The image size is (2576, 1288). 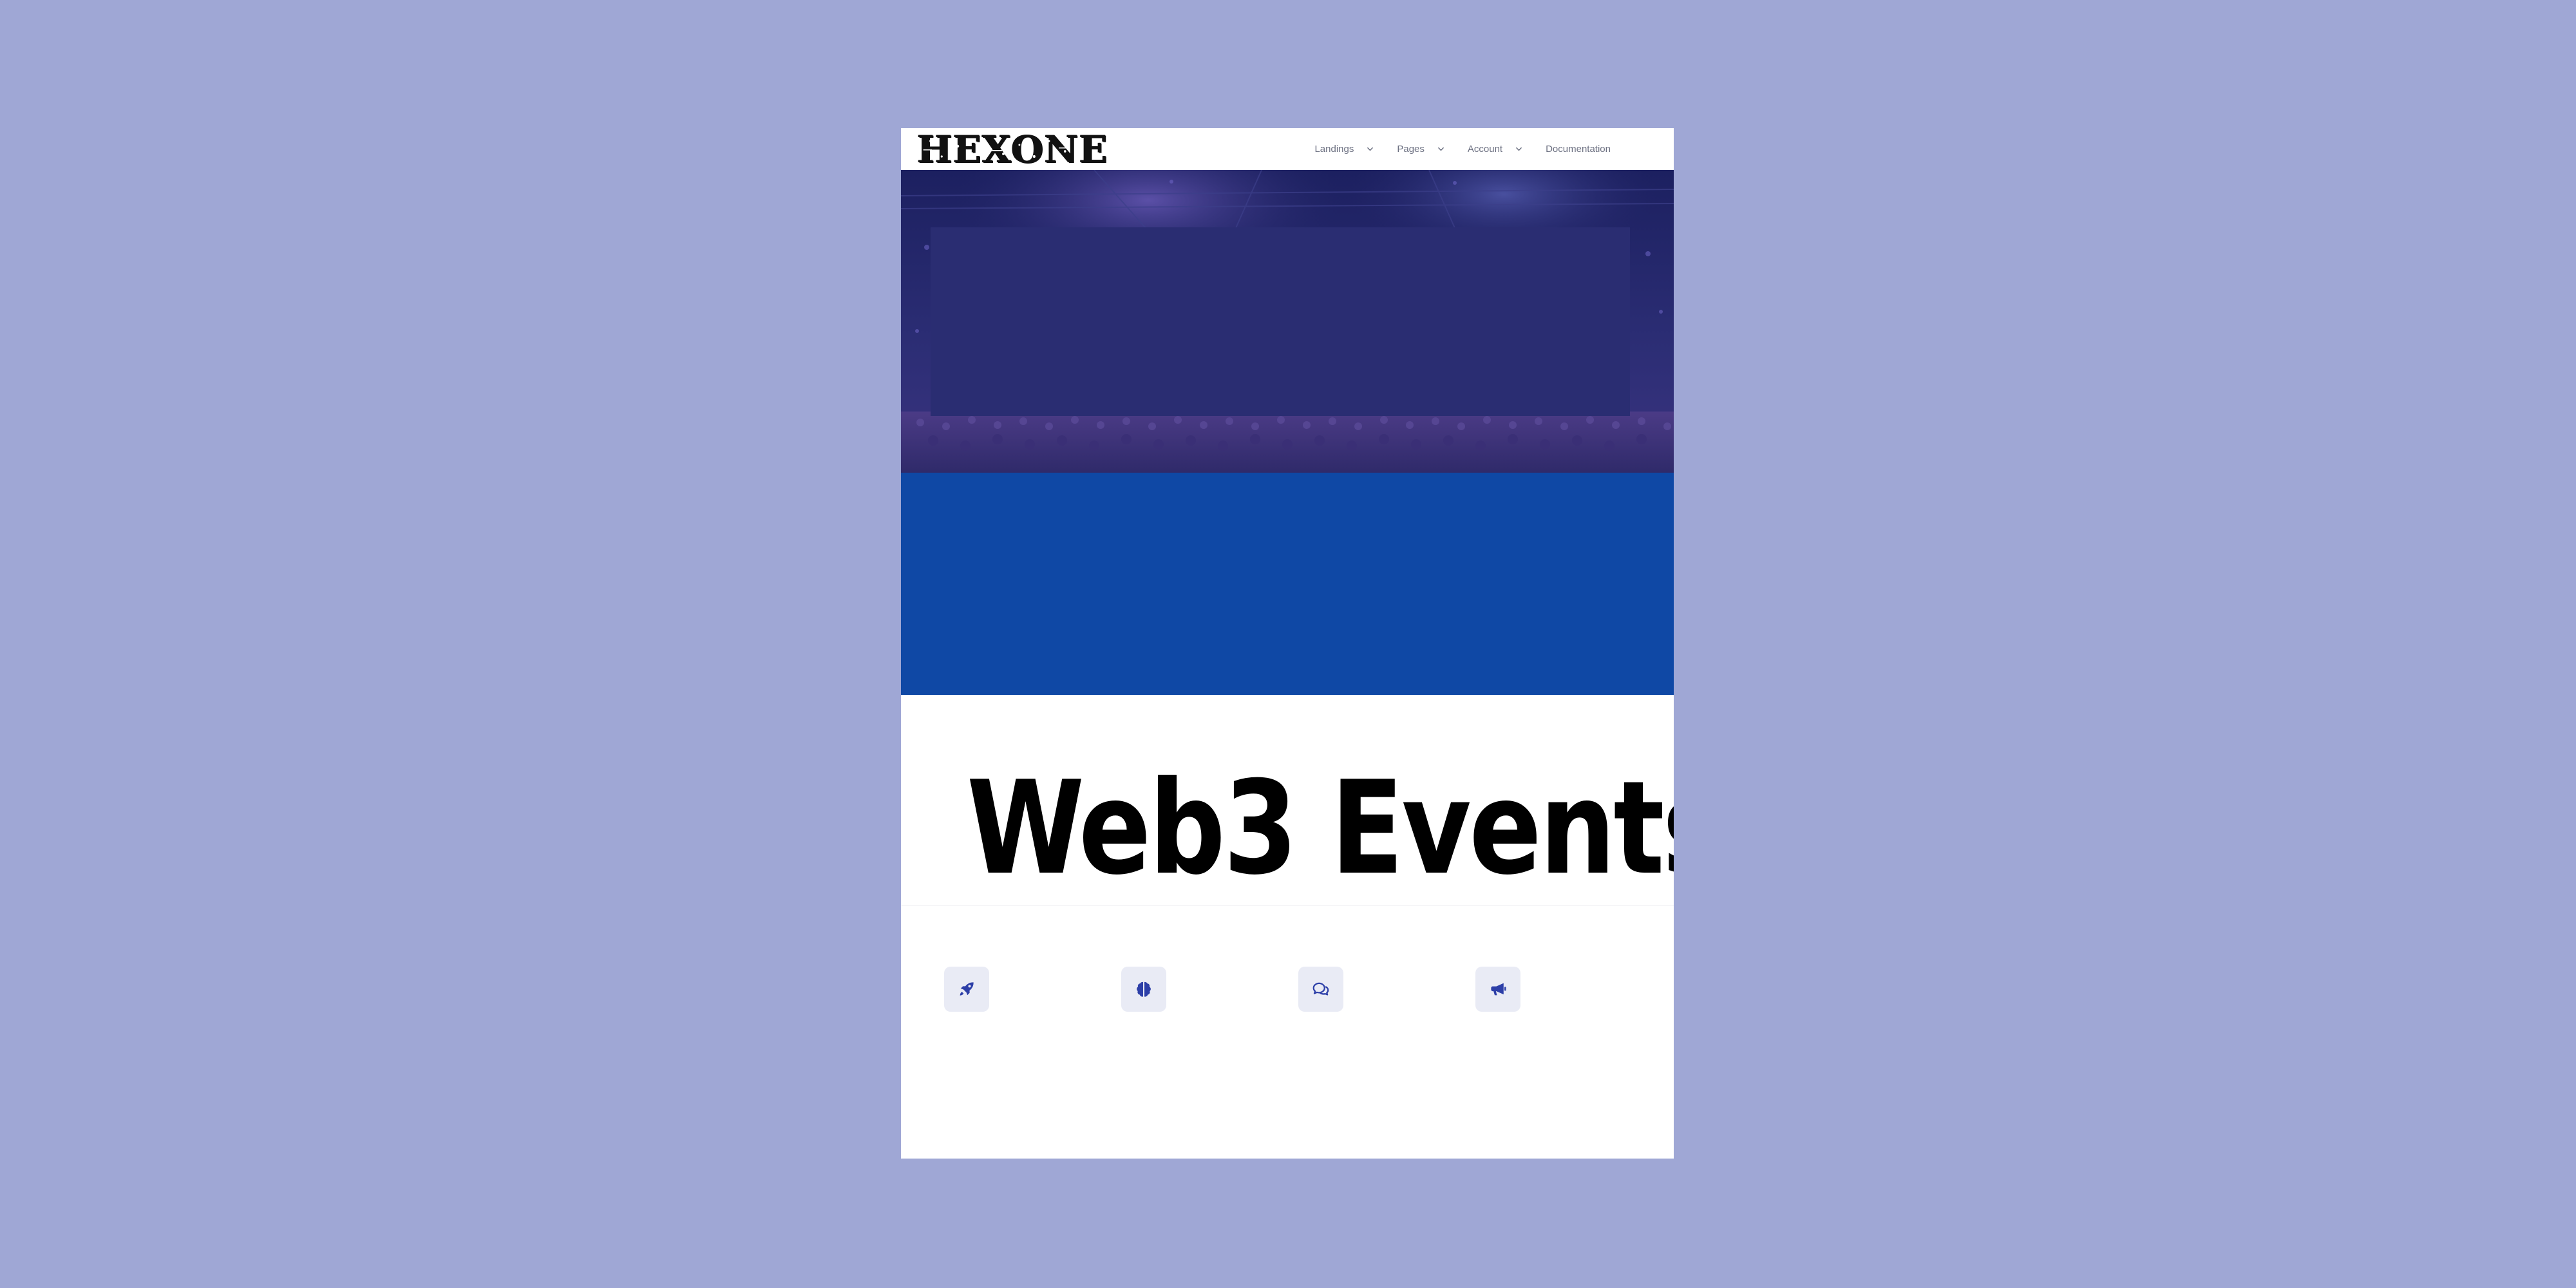 I want to click on feature-chat, so click(x=1320, y=989).